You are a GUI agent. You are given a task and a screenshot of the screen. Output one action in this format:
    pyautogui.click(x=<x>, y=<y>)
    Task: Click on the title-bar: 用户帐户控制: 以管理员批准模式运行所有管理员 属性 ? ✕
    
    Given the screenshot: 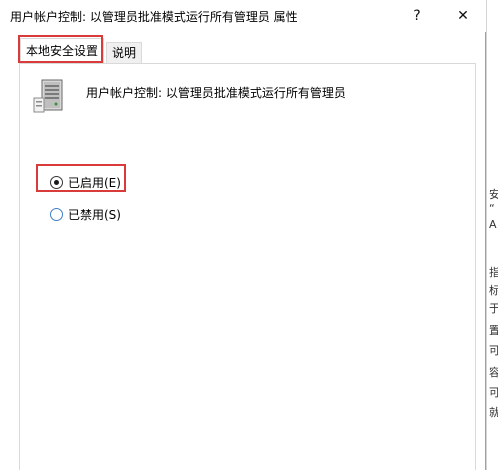 What is the action you would take?
    pyautogui.click(x=243, y=16)
    